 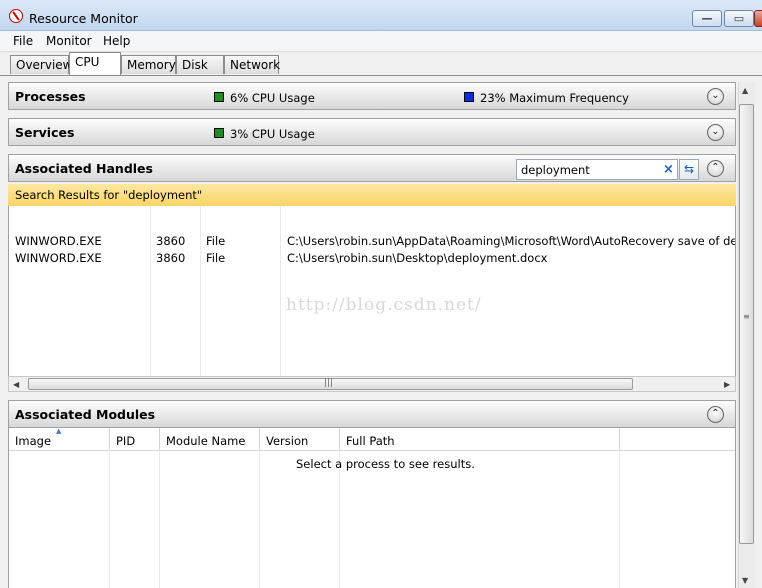 I want to click on watermark: http://blog.csdn.net/, so click(x=384, y=305).